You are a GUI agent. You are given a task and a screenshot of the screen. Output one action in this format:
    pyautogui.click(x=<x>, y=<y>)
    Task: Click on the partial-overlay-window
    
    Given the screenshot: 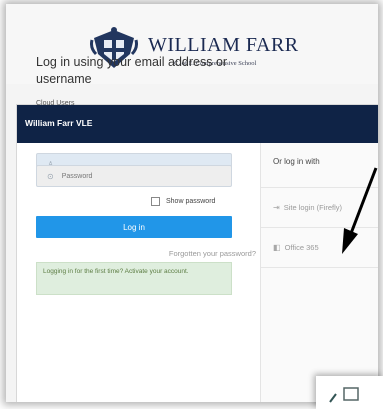 What is the action you would take?
    pyautogui.click(x=349, y=392)
    